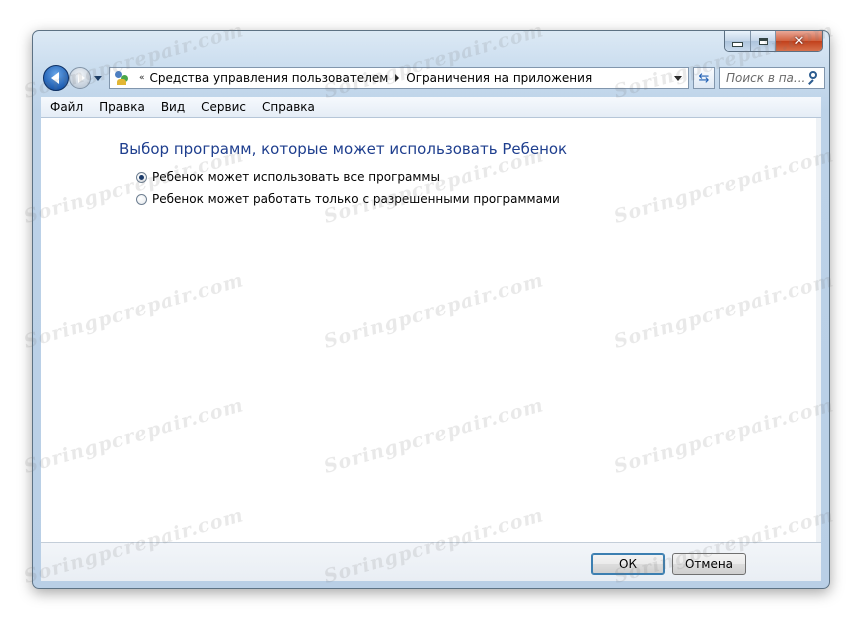 The height and width of the screenshot is (623, 862). What do you see at coordinates (223, 107) in the screenshot?
I see `menu-tools: Сервис` at bounding box center [223, 107].